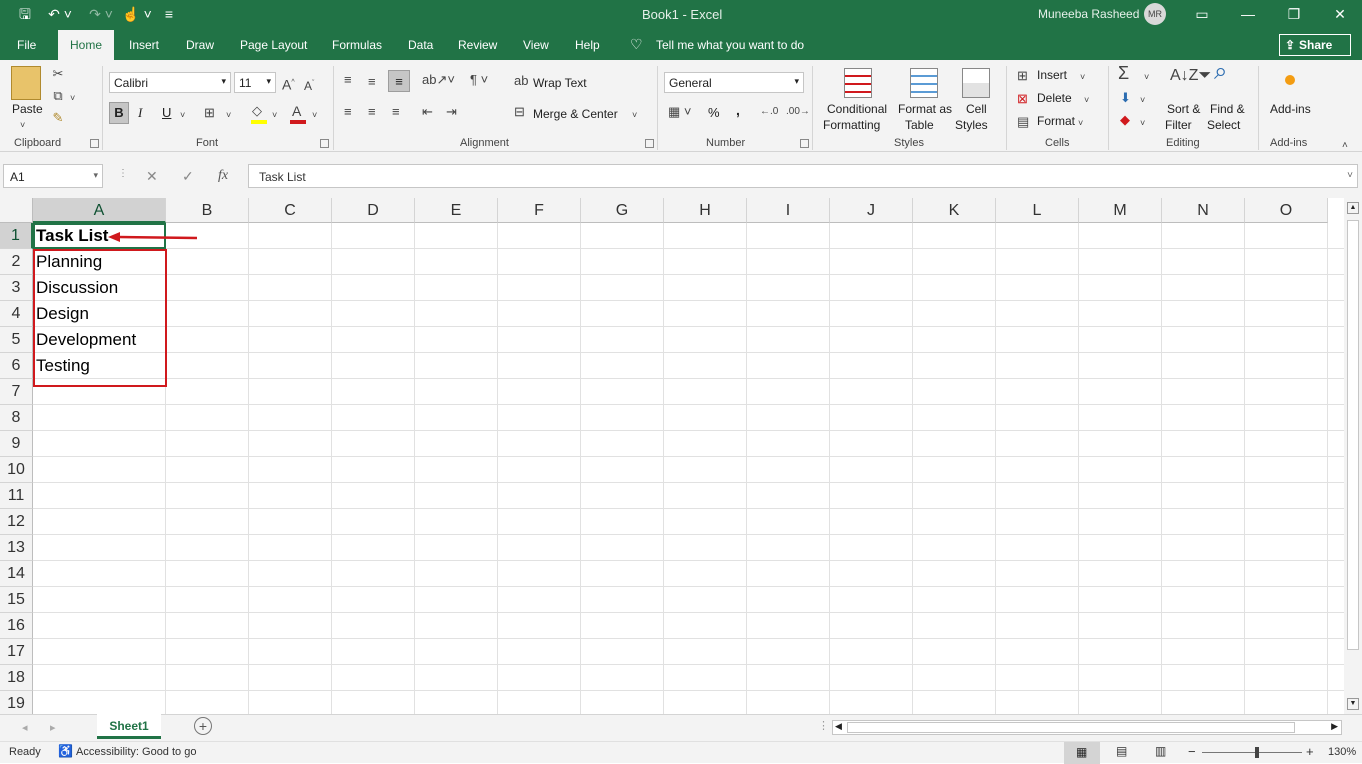 The image size is (1362, 764). What do you see at coordinates (438, 80) in the screenshot?
I see `orientation-icon: ab↗˅` at bounding box center [438, 80].